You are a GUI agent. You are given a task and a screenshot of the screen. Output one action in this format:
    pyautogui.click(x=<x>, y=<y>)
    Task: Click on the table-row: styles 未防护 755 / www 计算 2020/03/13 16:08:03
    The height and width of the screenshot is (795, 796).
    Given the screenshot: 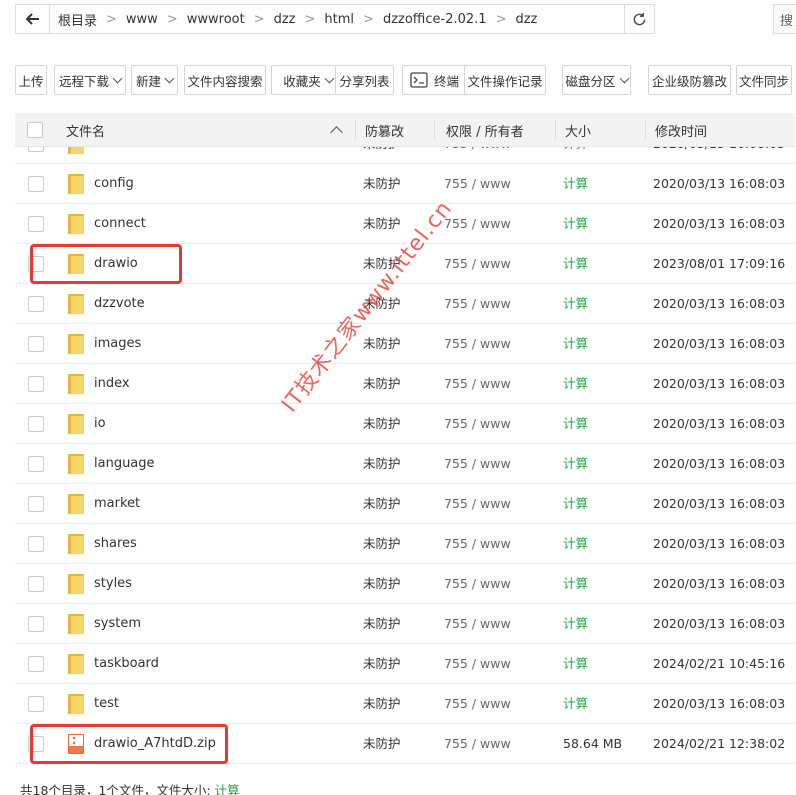 What is the action you would take?
    pyautogui.click(x=405, y=584)
    